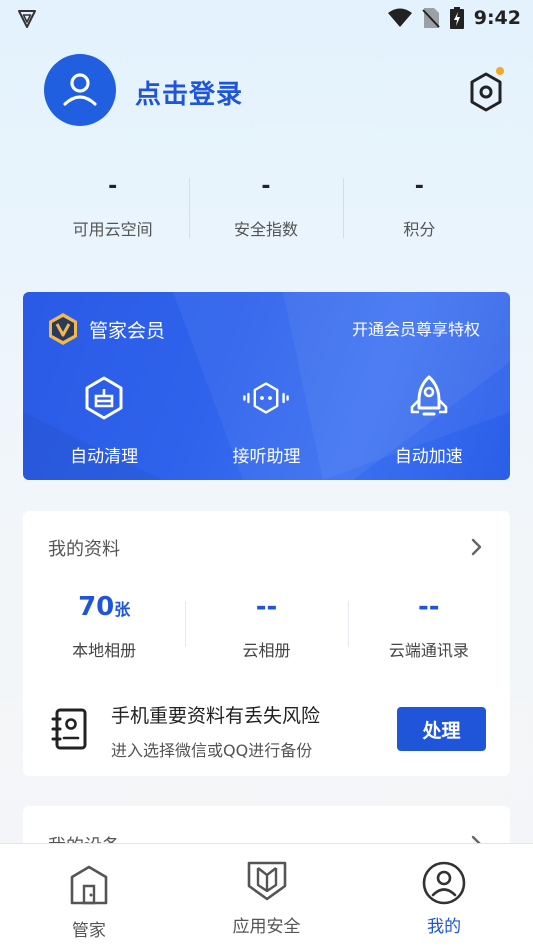 This screenshot has width=533, height=947. I want to click on data-stat-cloud-album: -- 云相册, so click(266, 625).